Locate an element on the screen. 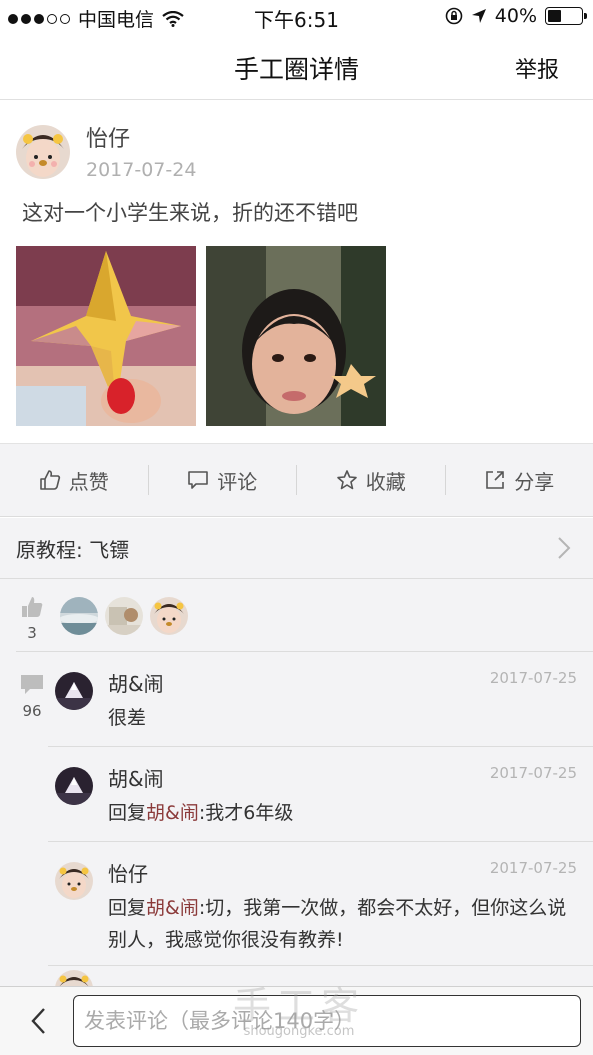 Image resolution: width=593 pixels, height=1055 pixels. author-avatar is located at coordinates (43, 152).